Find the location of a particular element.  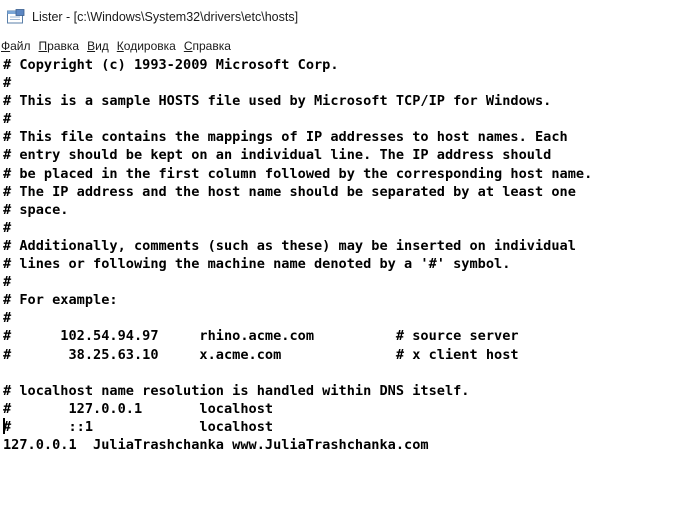

menu-encoding: Кодировка is located at coordinates (146, 46).